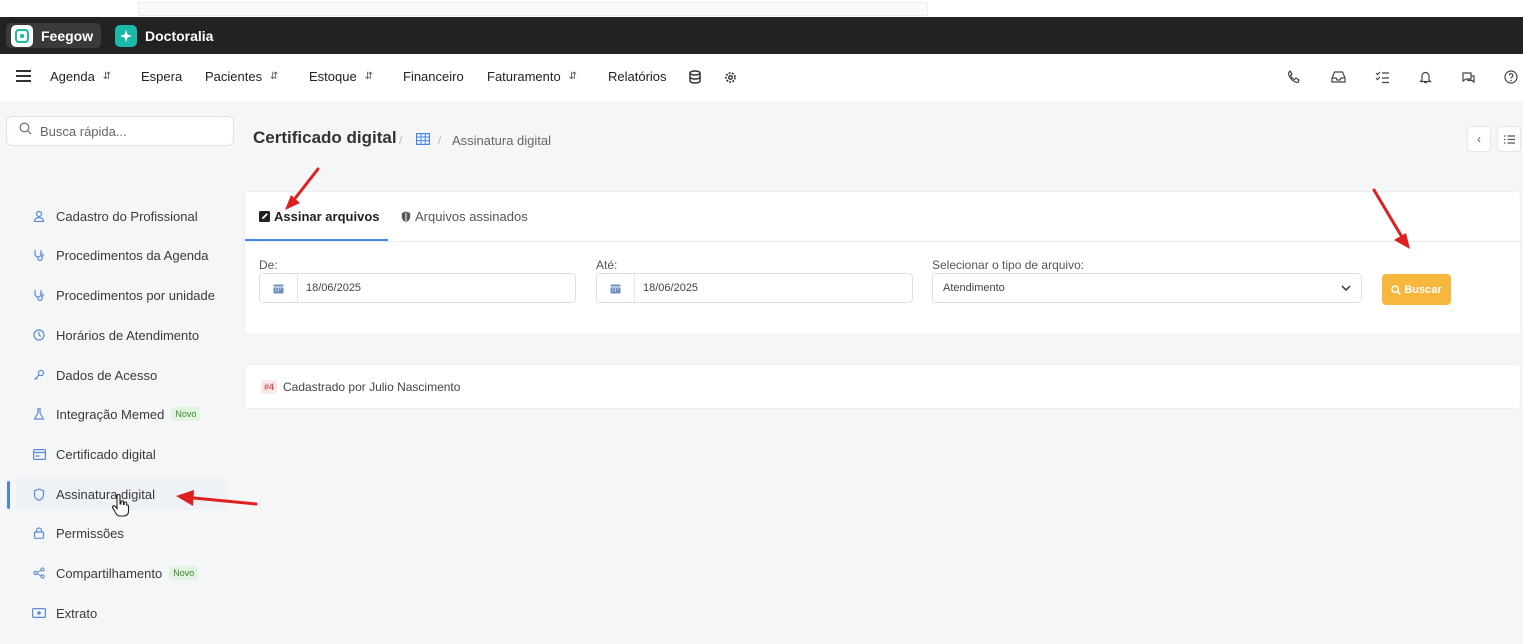 The image size is (1523, 644). I want to click on nav-estoque: Estoque ⇵, so click(341, 76).